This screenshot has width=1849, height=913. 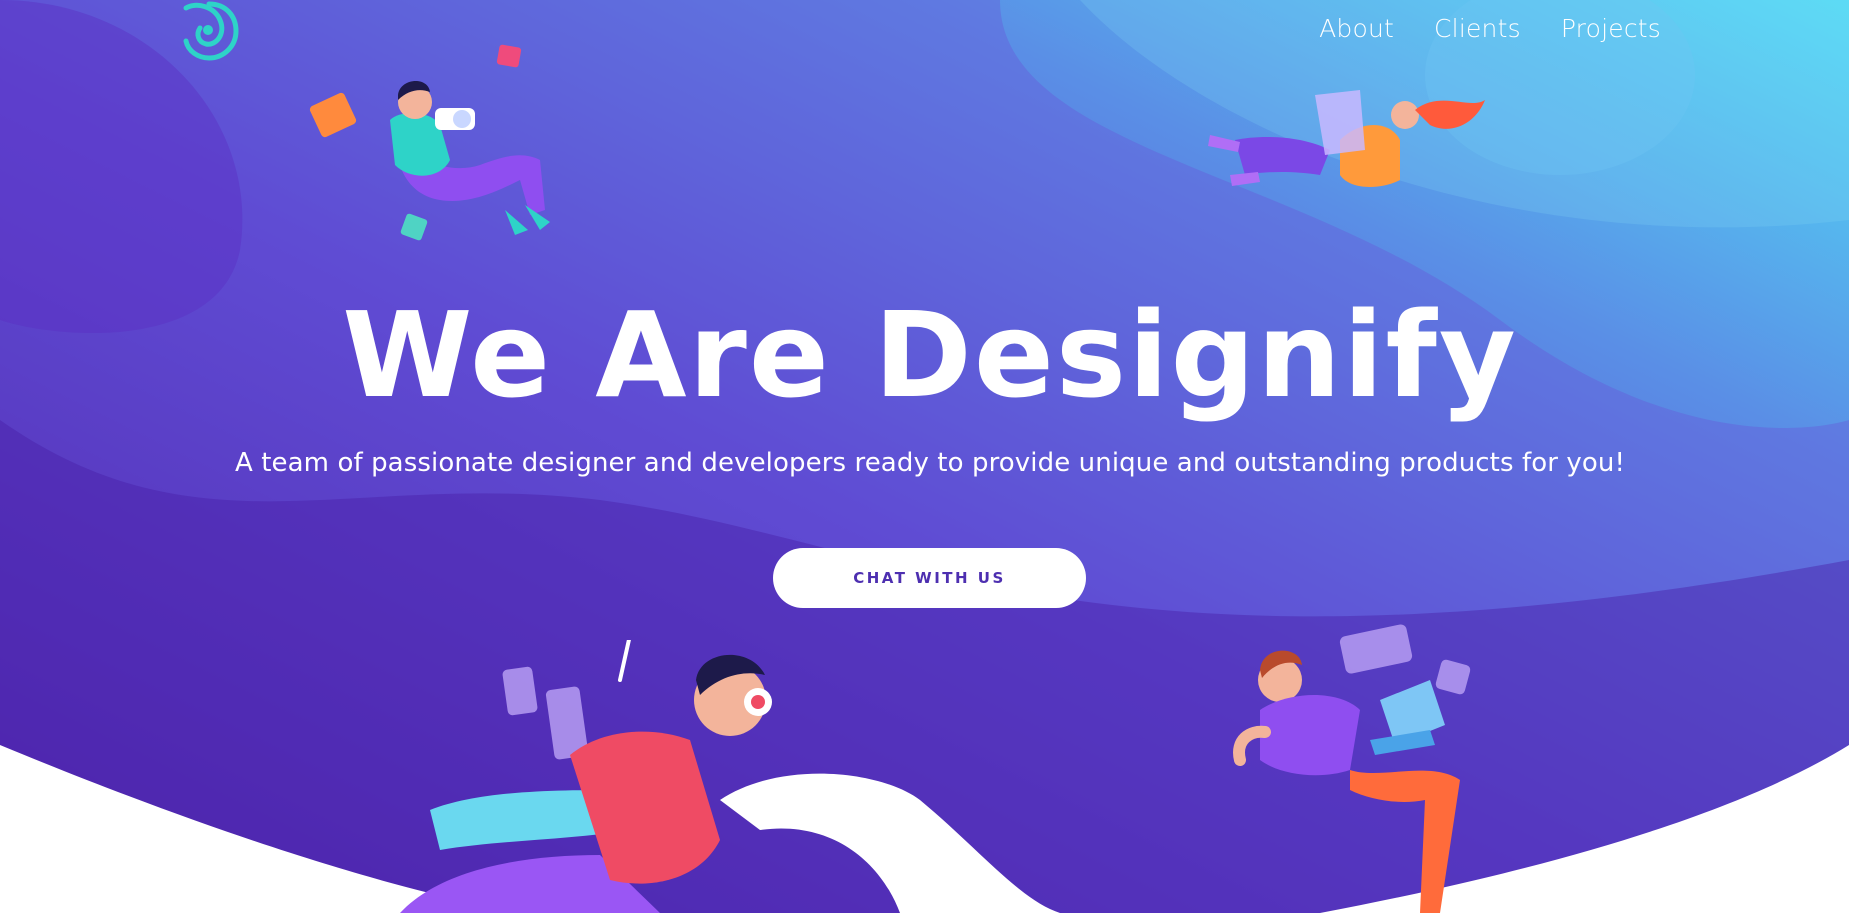 I want to click on photographer-illustration, so click(x=429, y=142).